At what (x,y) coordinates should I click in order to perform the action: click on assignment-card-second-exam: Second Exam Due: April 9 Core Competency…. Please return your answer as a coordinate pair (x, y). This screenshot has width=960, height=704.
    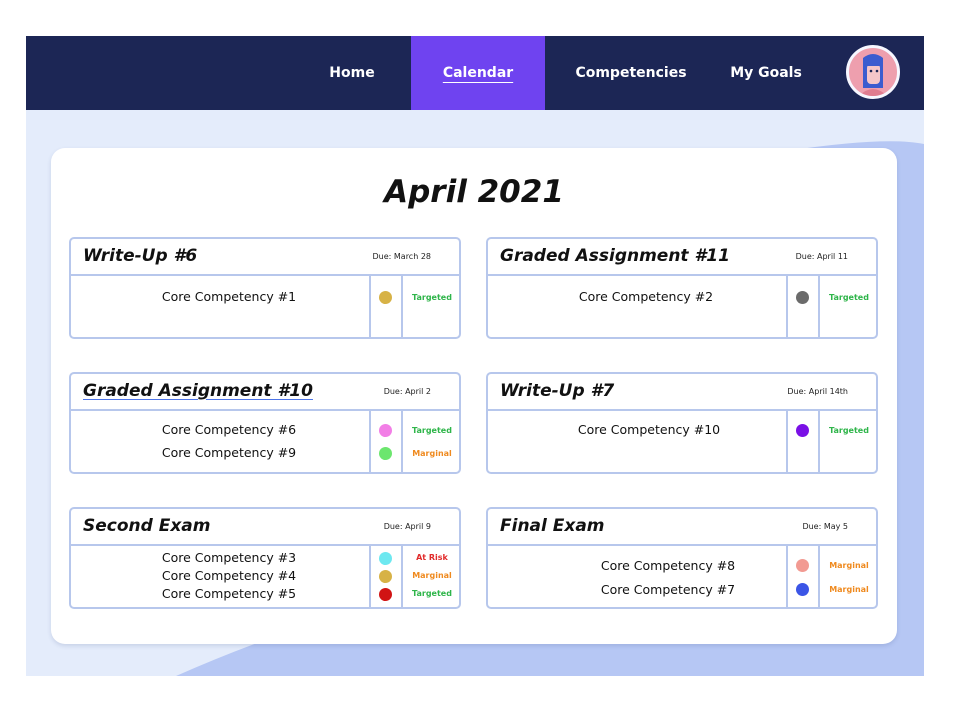
    Looking at the image, I should click on (265, 558).